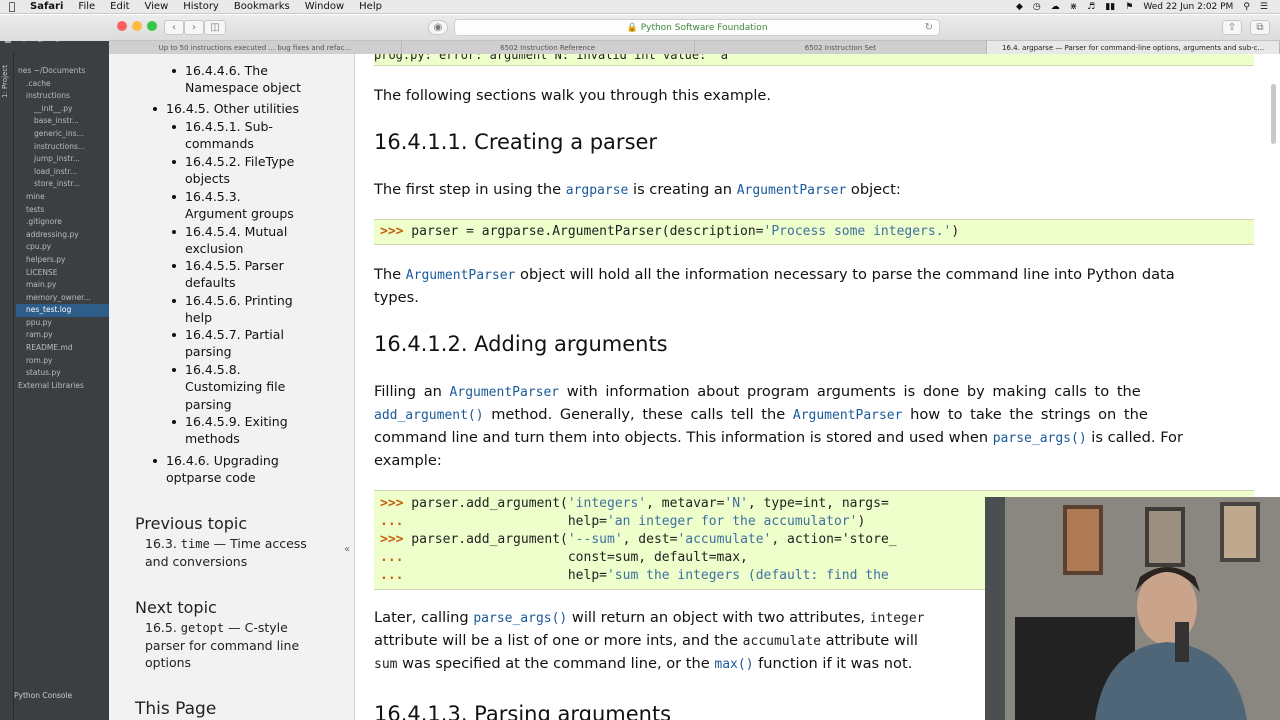  What do you see at coordinates (1260, 27) in the screenshot?
I see `tabs-overview-button: ⧉` at bounding box center [1260, 27].